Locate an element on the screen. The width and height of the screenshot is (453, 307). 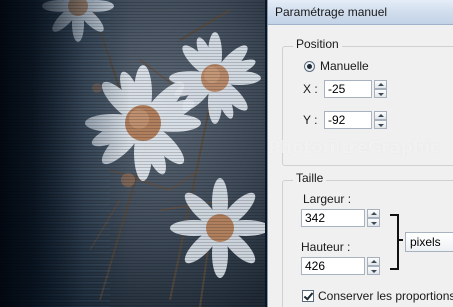
dialog-title: Paramétrage manuel is located at coordinates (331, 12).